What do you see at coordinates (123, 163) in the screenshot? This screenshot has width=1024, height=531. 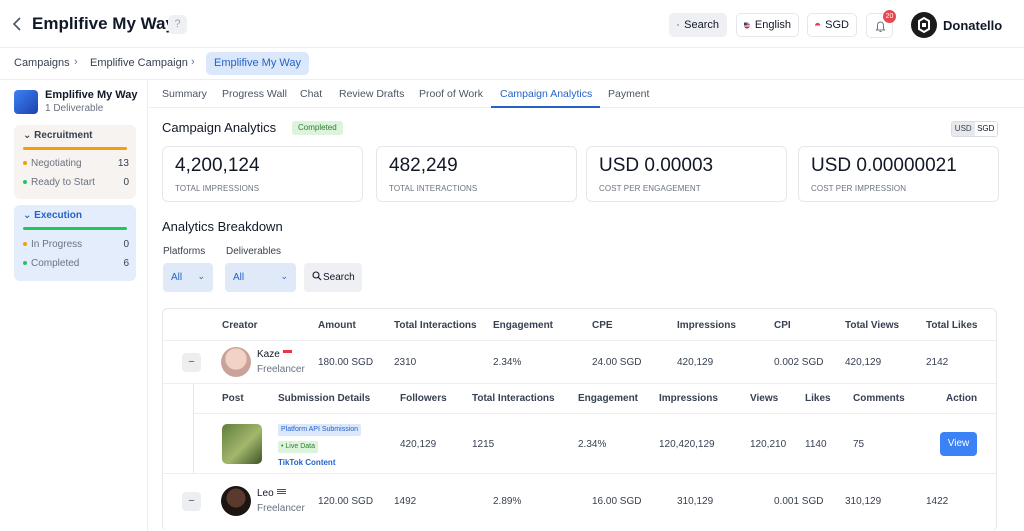 I see `sidebar-item-count: 13` at bounding box center [123, 163].